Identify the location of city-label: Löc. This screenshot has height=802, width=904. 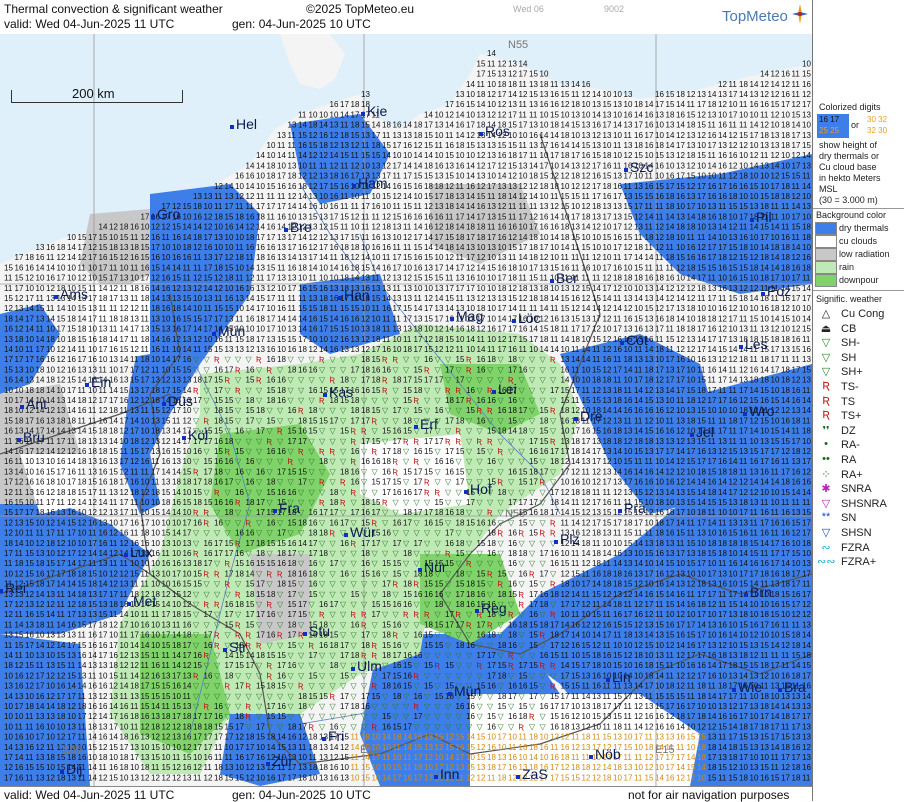
(529, 318).